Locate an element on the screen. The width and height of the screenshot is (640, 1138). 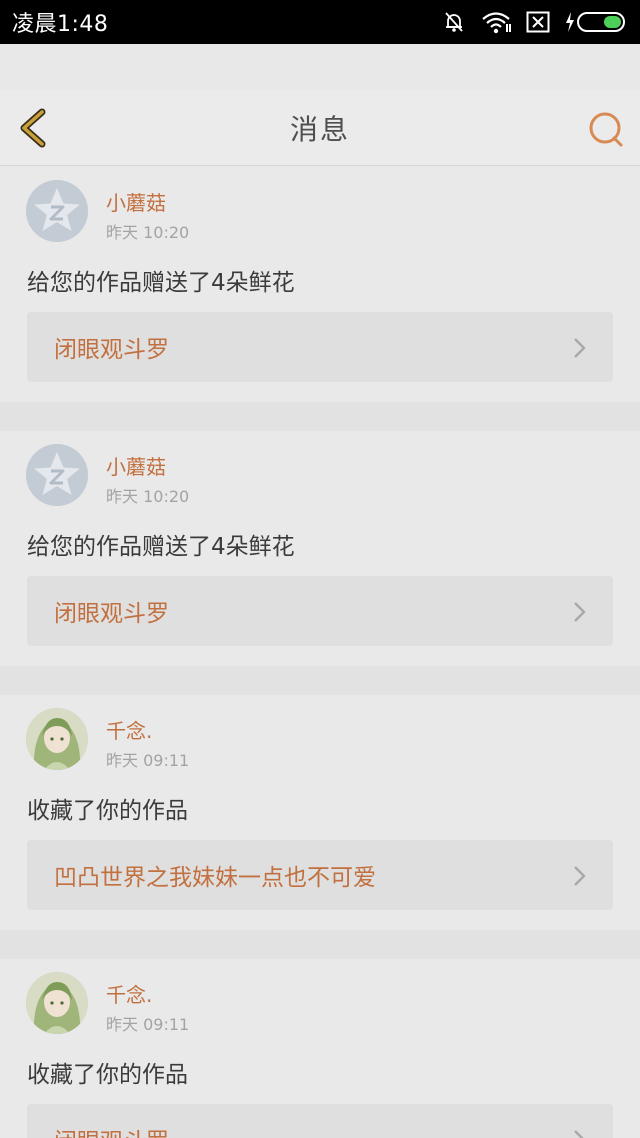
header: 消息 is located at coordinates (320, 128).